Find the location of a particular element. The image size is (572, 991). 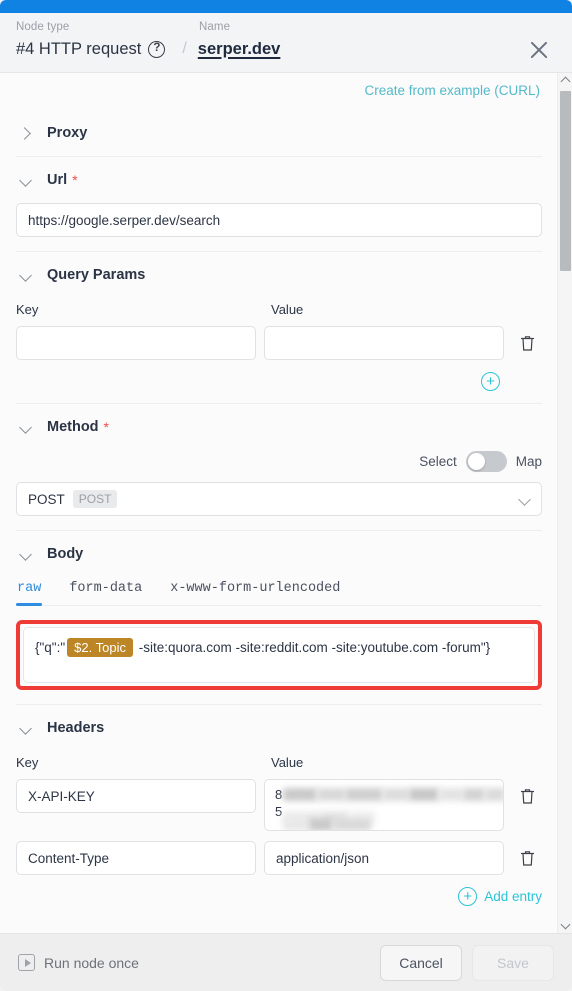

create-from-curl-link: Create from example (CURL) is located at coordinates (452, 90).